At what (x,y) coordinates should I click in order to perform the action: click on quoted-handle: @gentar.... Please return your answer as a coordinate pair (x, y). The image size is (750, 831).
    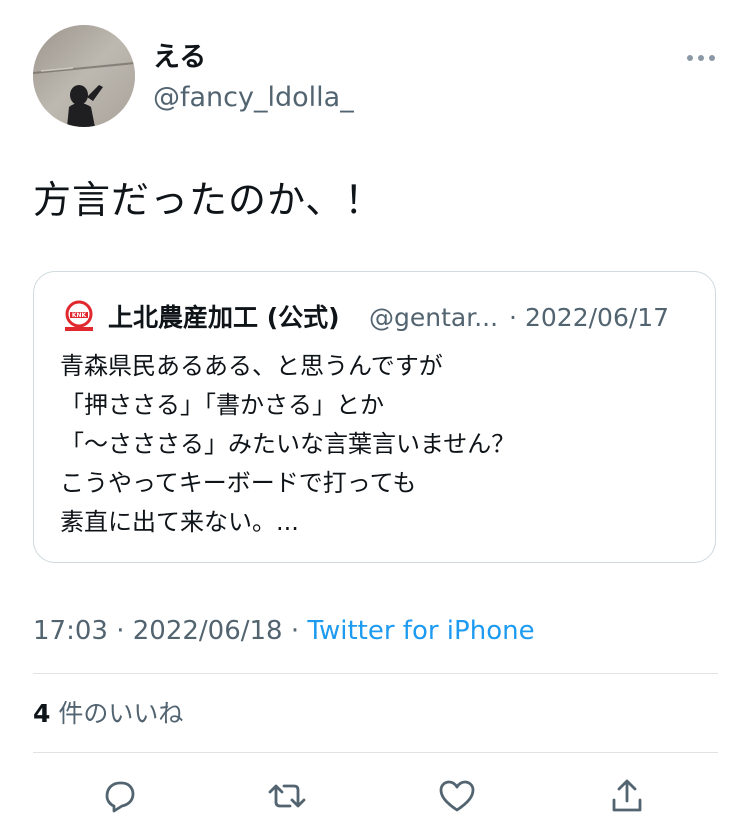
    Looking at the image, I should click on (434, 317).